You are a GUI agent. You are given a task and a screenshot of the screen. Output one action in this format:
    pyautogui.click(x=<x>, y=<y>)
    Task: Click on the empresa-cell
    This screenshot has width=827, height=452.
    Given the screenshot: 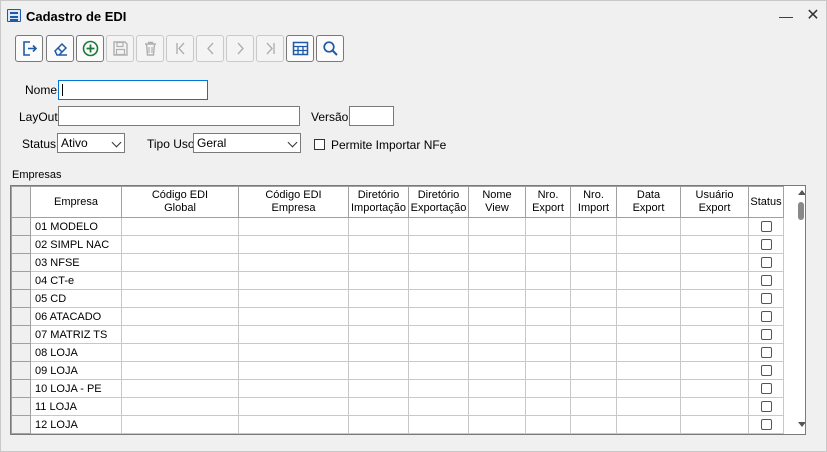 What is the action you would take?
    pyautogui.click(x=76, y=433)
    